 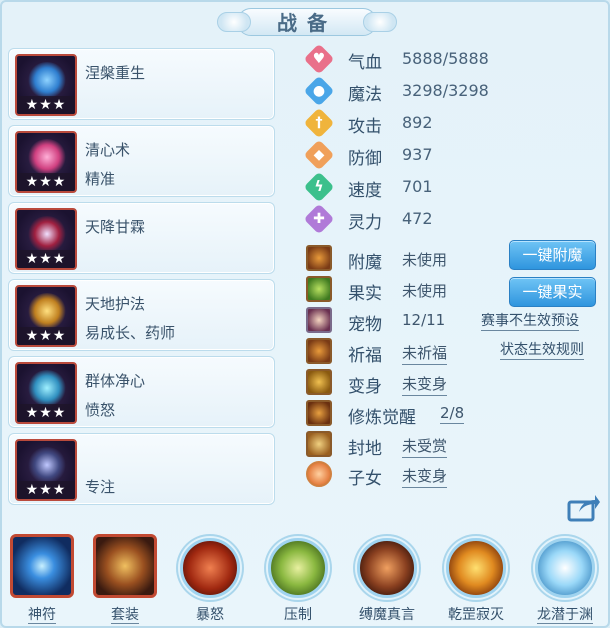 I want to click on children-icon, so click(x=319, y=474).